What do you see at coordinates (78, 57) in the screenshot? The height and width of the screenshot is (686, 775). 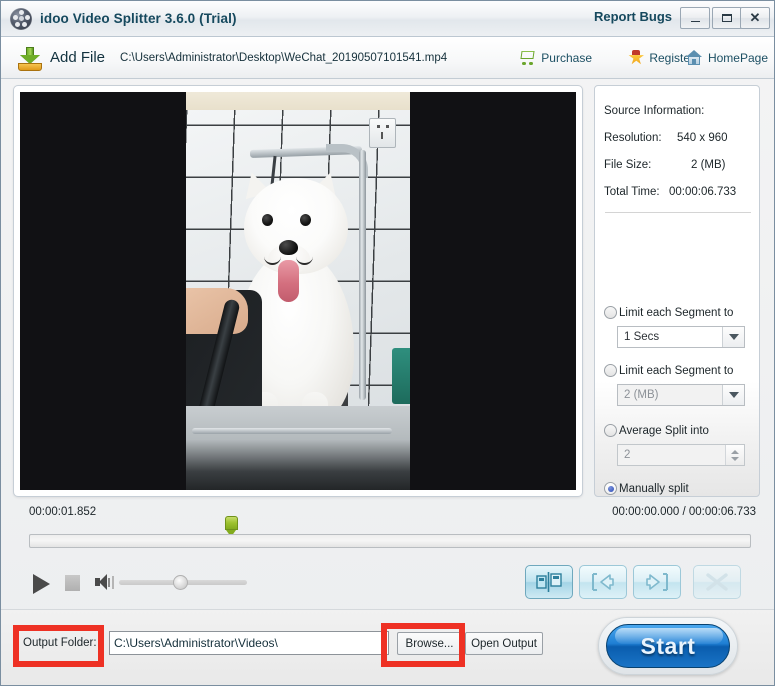 I see `add-file-label: Add File` at bounding box center [78, 57].